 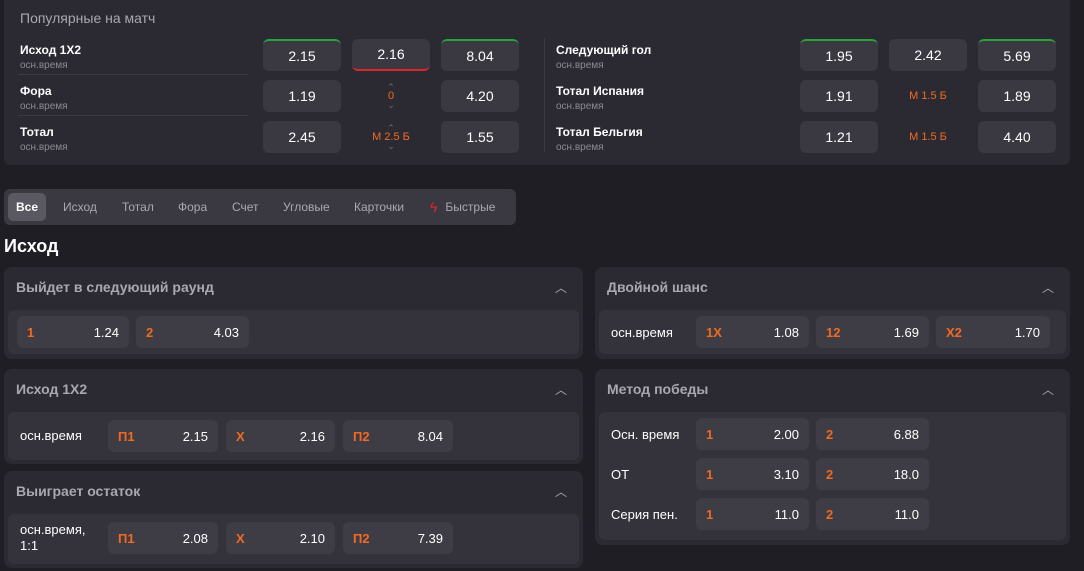 I want to click on tab-score: Счет, so click(x=245, y=207).